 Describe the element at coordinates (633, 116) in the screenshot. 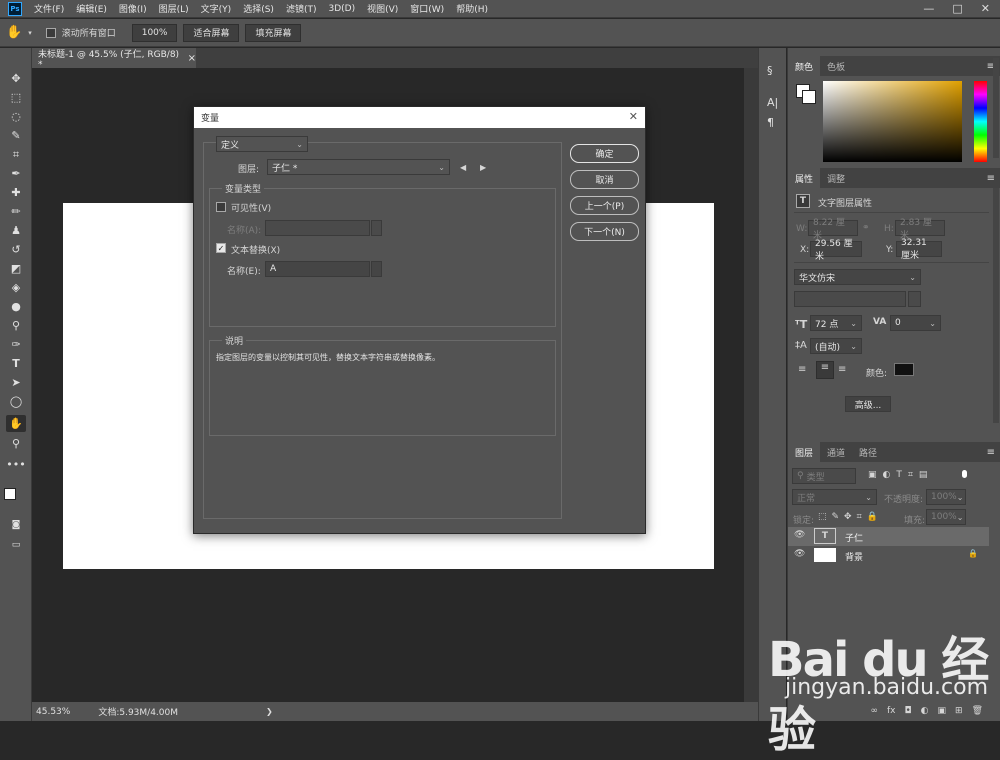

I see `close-icon: ✕` at that location.